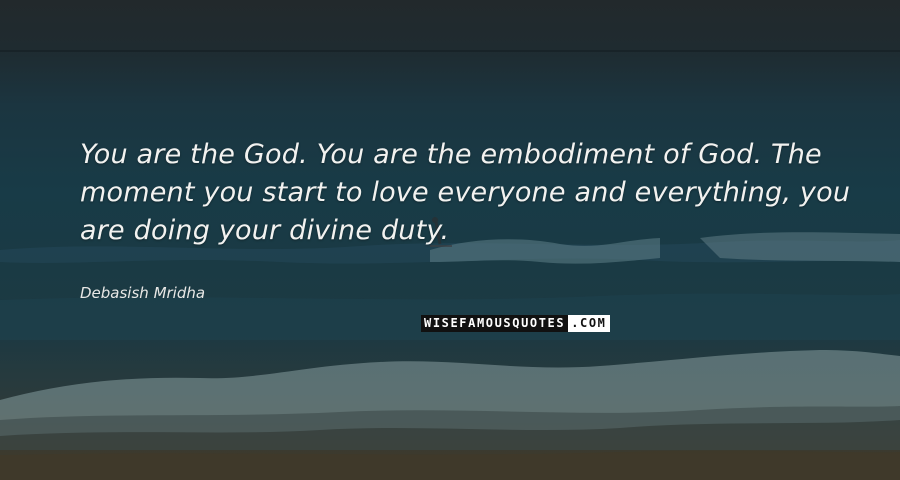 The image size is (900, 480). Describe the element at coordinates (589, 323) in the screenshot. I see `watermark-right: .COM` at that location.